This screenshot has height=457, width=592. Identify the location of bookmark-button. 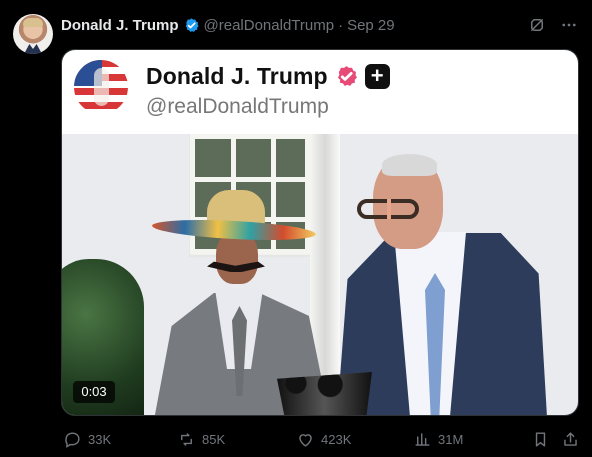
(540, 439).